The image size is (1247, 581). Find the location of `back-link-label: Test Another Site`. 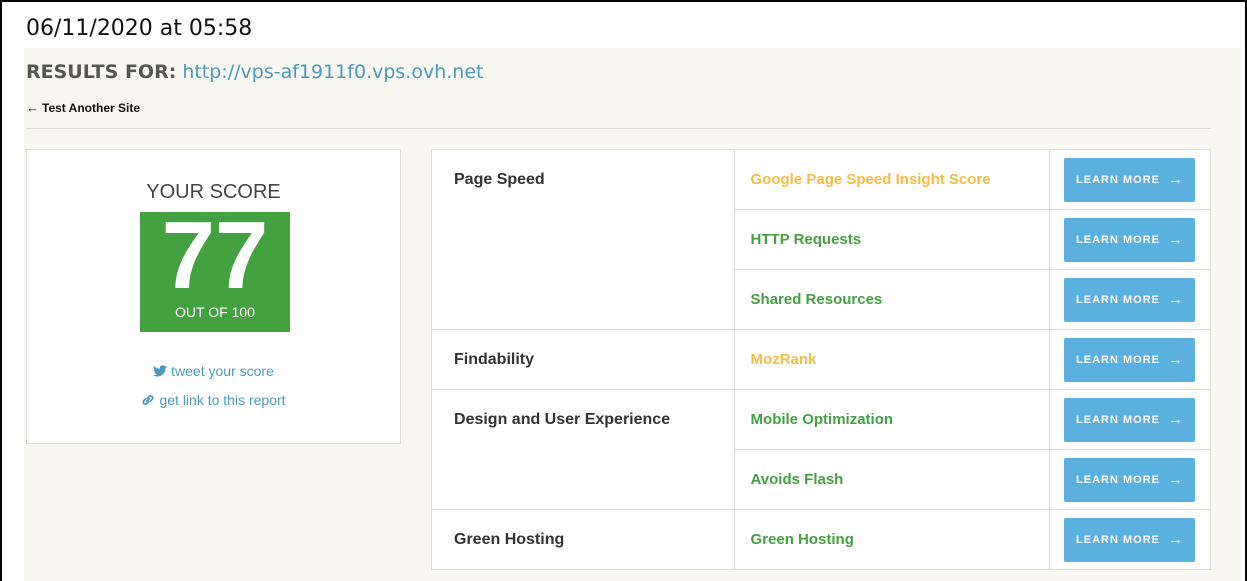

back-link-label: Test Another Site is located at coordinates (91, 107).